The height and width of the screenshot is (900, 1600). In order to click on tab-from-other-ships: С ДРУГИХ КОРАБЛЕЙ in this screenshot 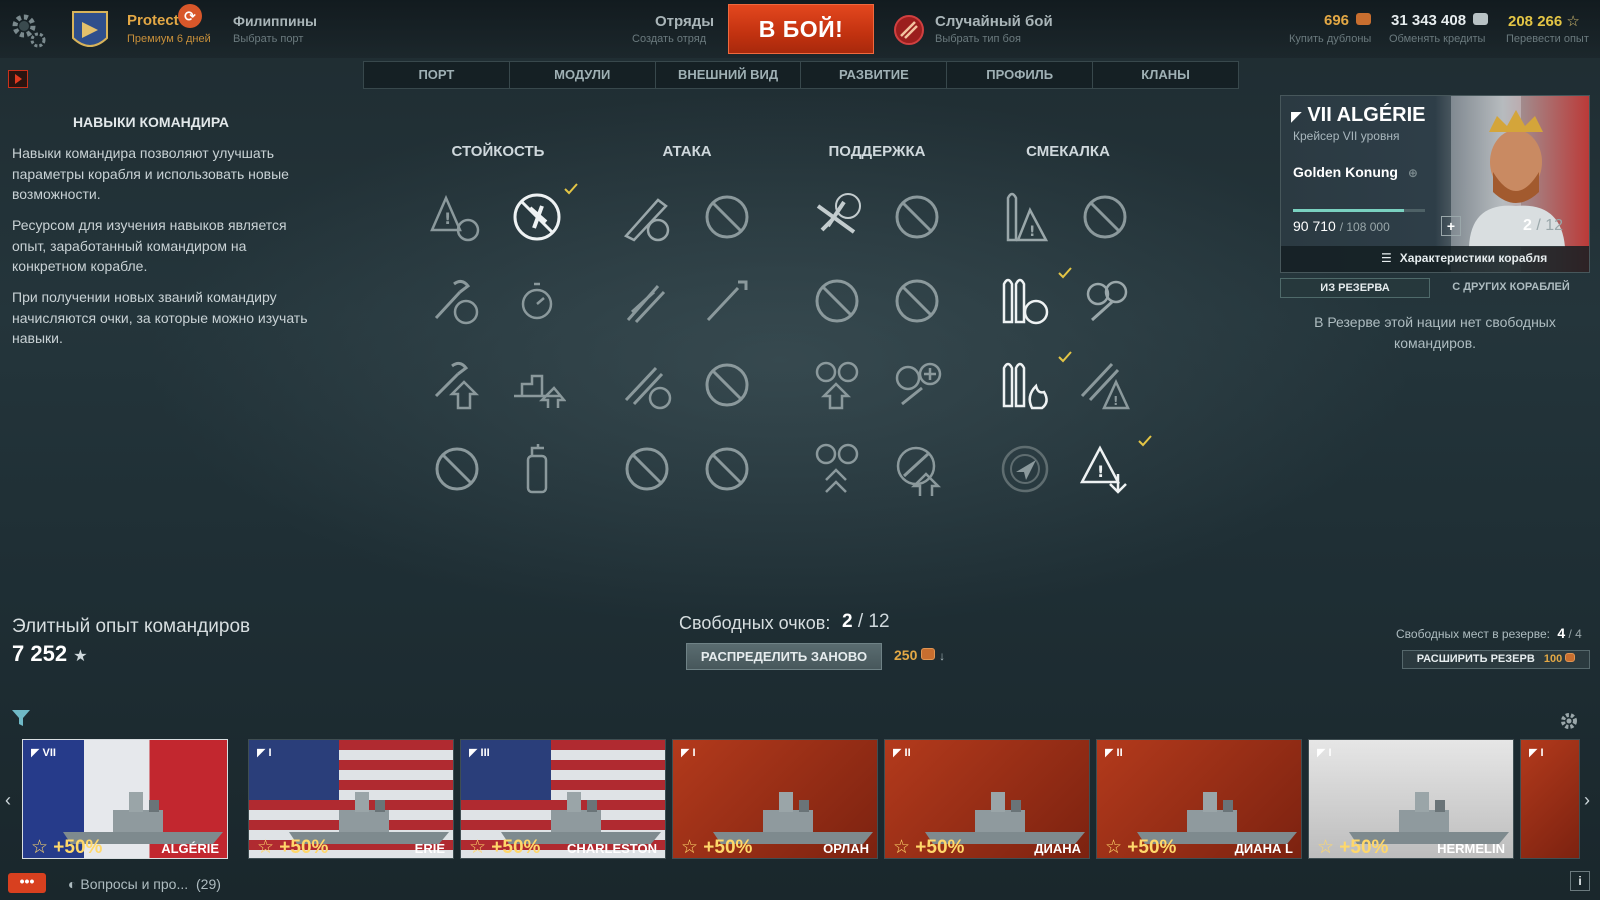, I will do `click(1511, 288)`.